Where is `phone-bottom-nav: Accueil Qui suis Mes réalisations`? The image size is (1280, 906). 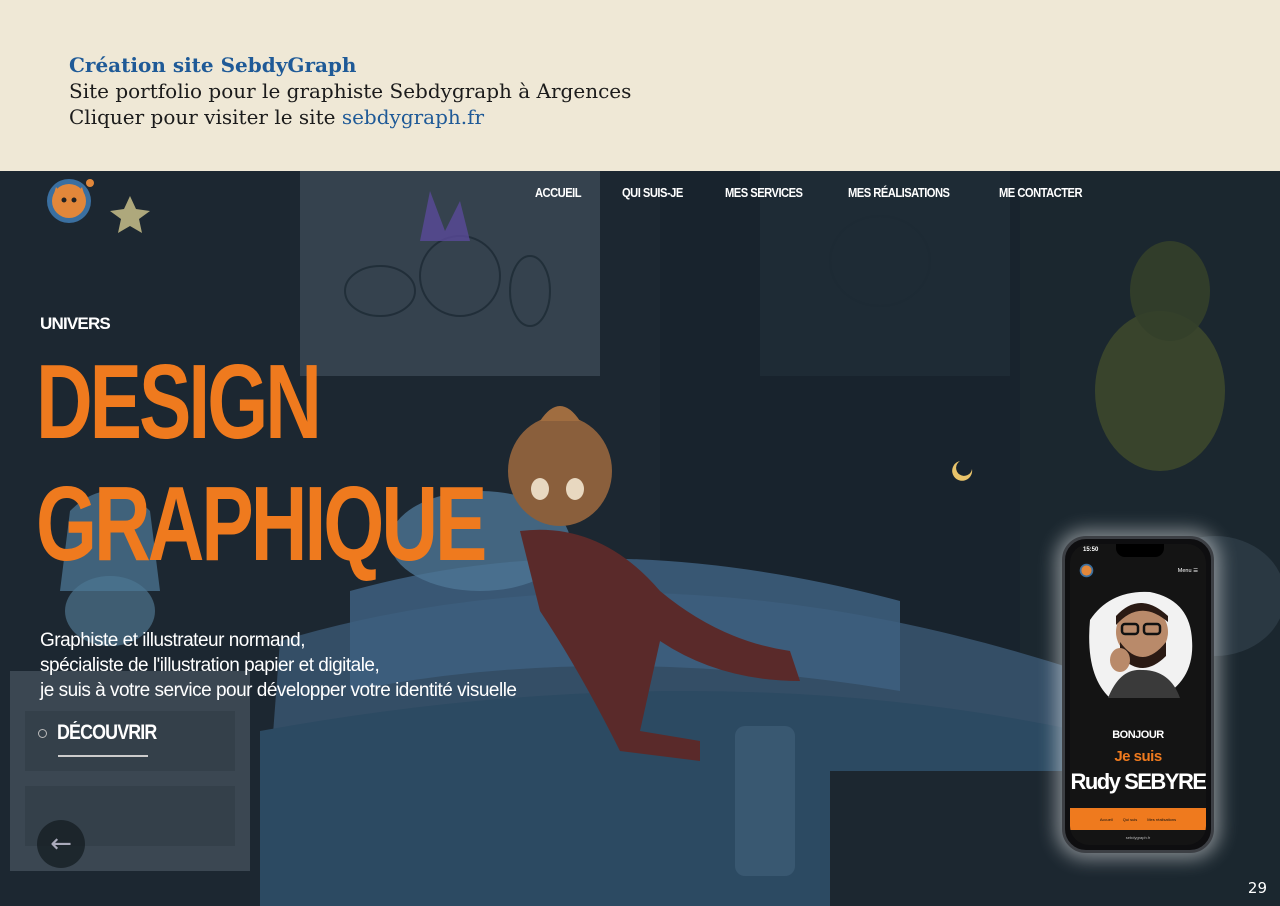
phone-bottom-nav: Accueil Qui suis Mes réalisations is located at coordinates (1138, 819).